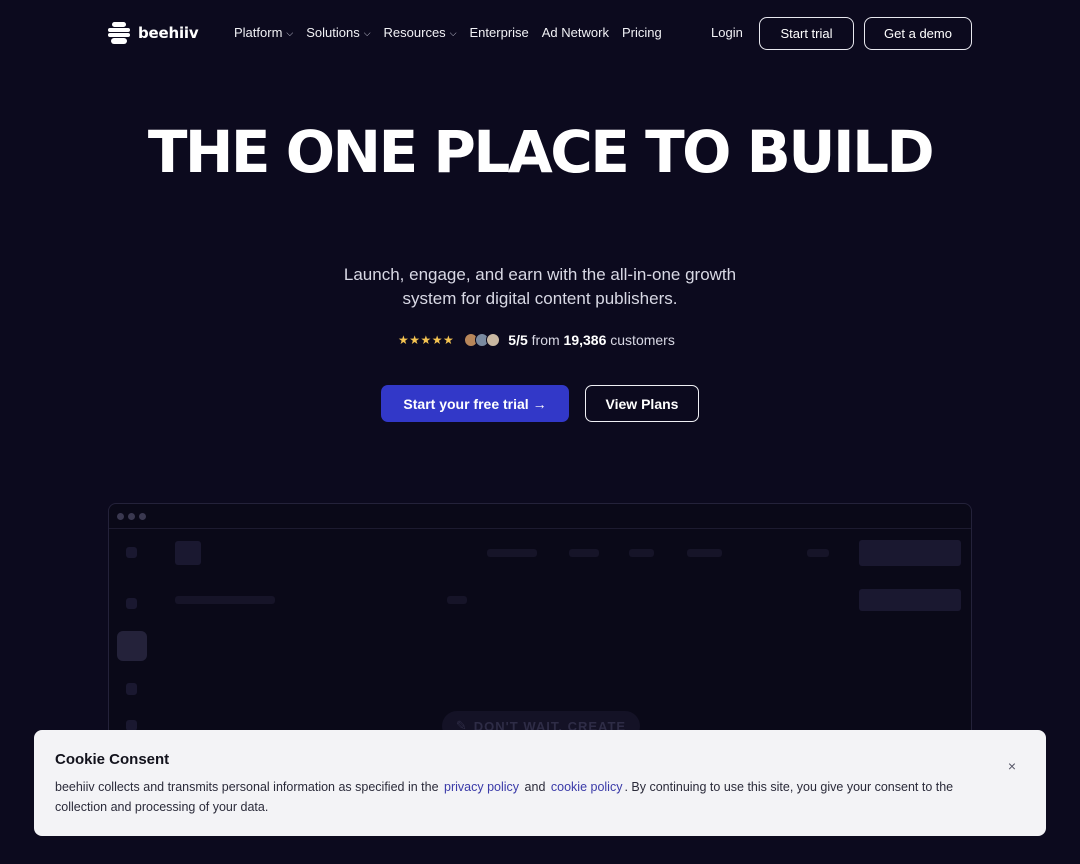 The height and width of the screenshot is (864, 1080). Describe the element at coordinates (910, 553) in the screenshot. I see `preview-action-button` at that location.